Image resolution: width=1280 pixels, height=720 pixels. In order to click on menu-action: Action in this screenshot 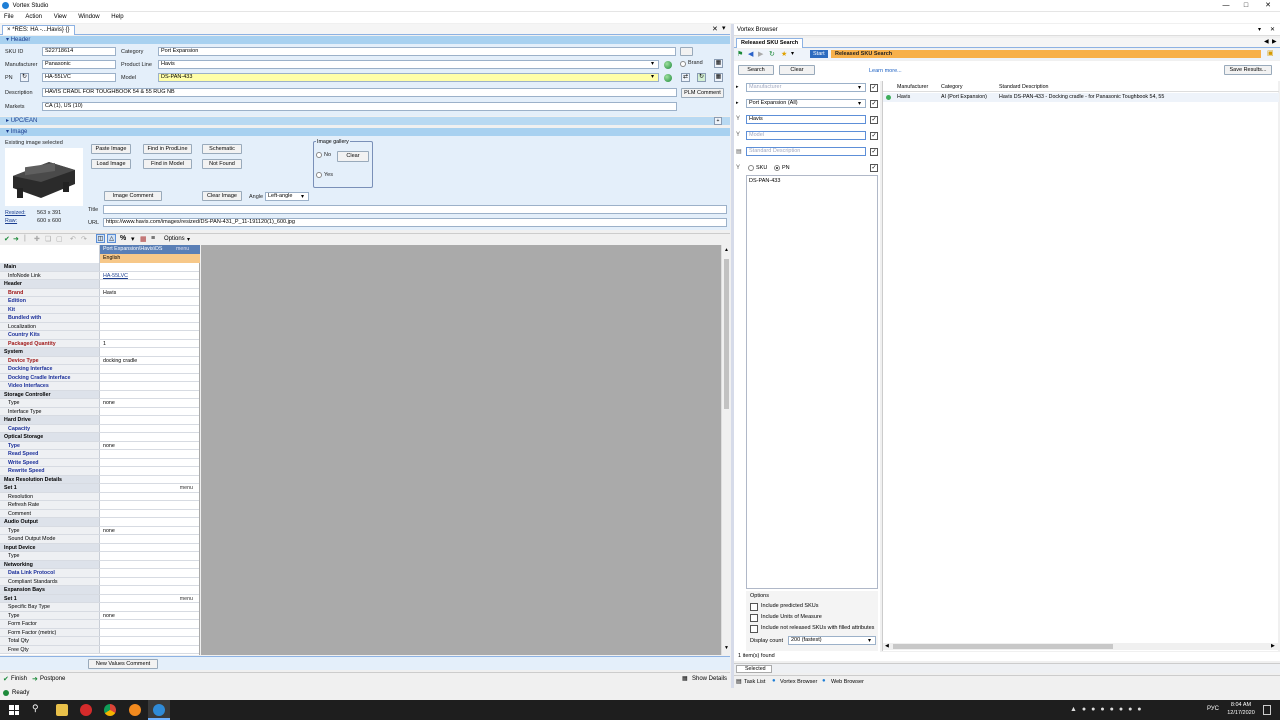, I will do `click(33, 17)`.